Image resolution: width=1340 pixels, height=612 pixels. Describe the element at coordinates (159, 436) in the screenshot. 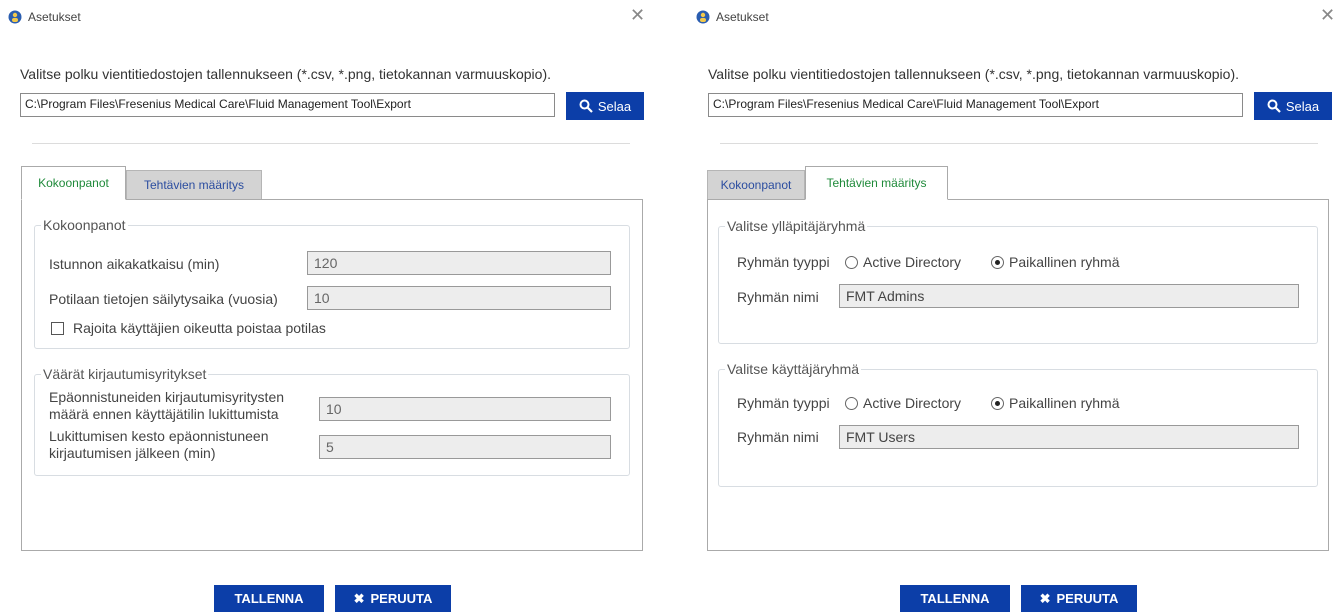

I see `lock-duration-label-line1: Lukittumisen kesto epäonnistuneen` at that location.